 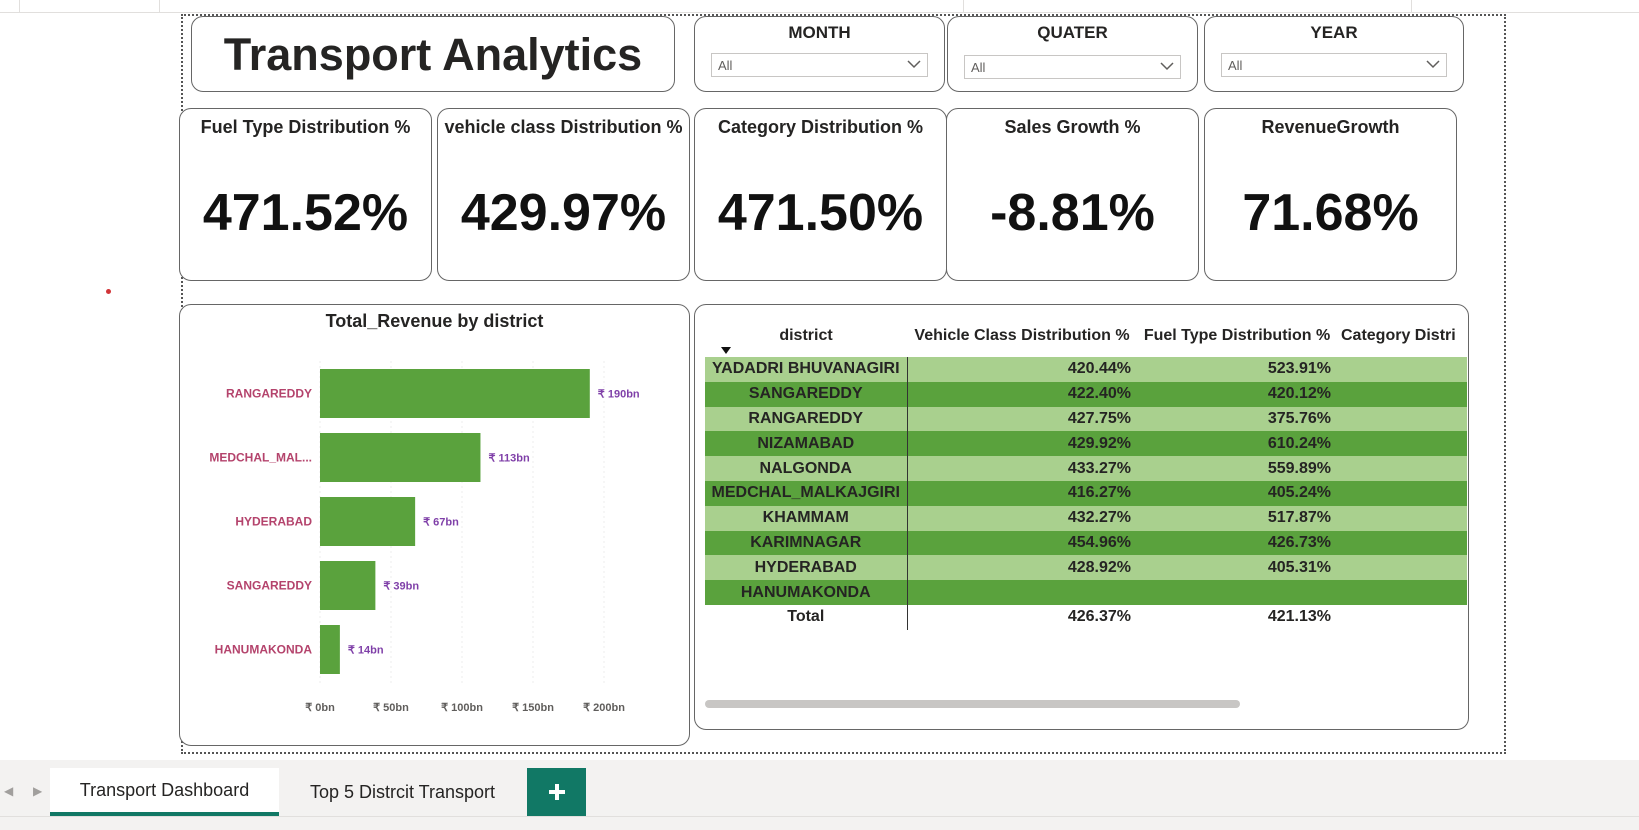 I want to click on cell-vehicle: 422.40%, so click(x=1022, y=394).